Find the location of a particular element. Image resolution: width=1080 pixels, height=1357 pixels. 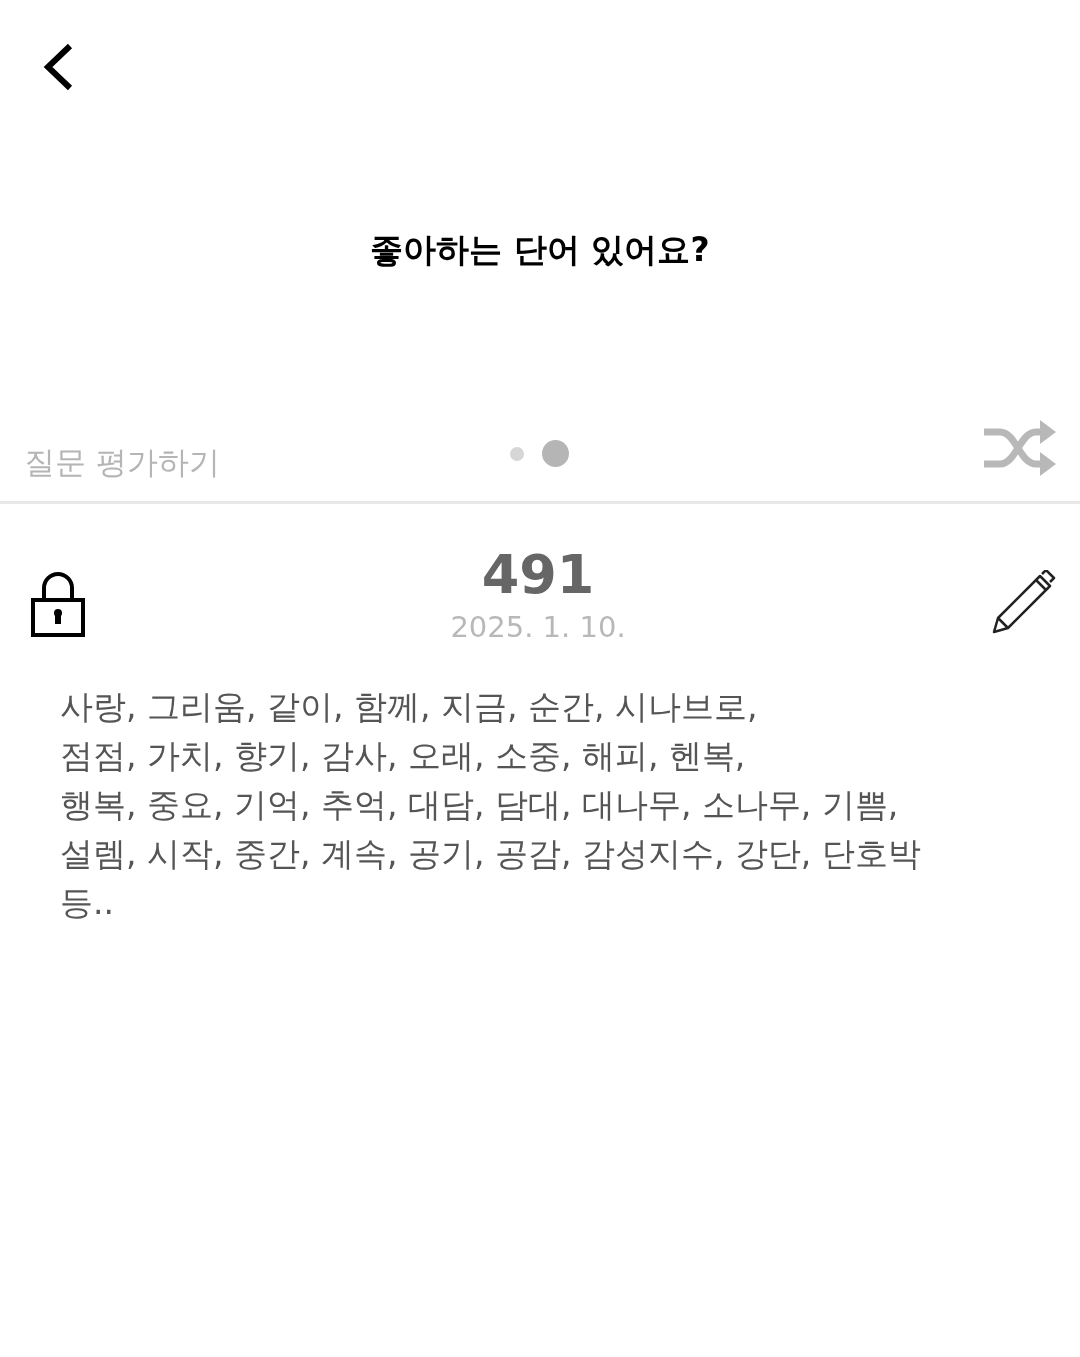

pen-icon is located at coordinates (1023, 603).